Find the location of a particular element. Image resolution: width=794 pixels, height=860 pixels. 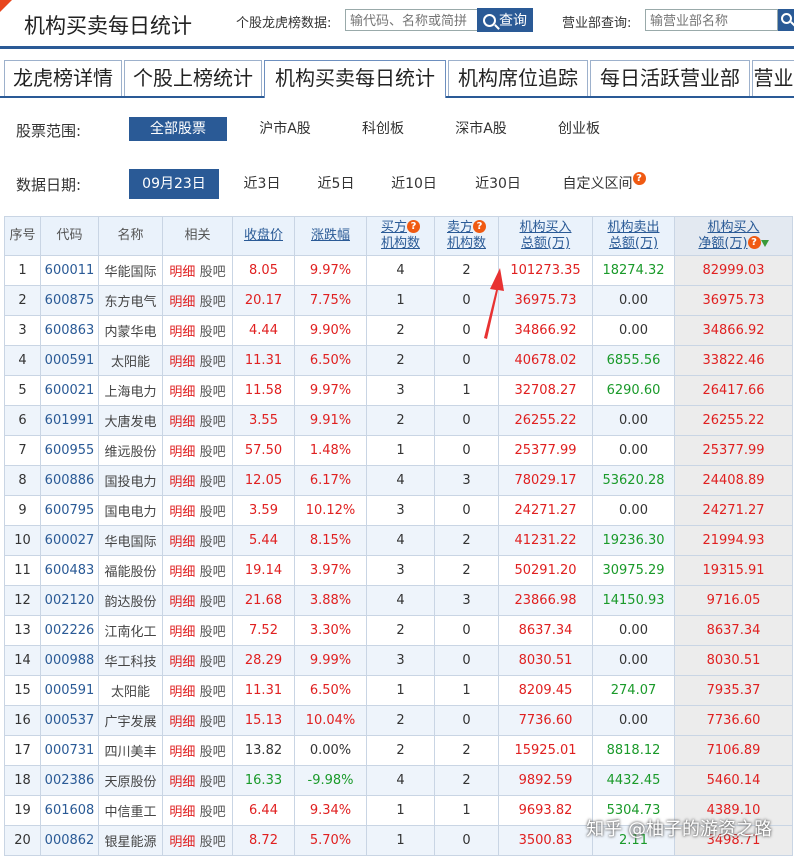

cell-code-link: 000988 is located at coordinates (69, 660).